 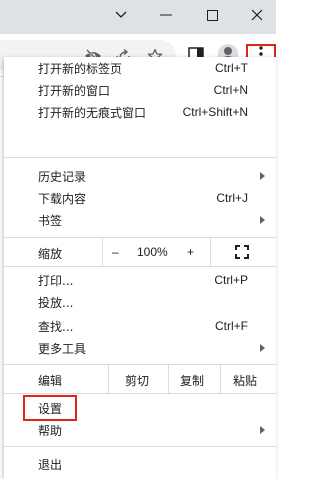 I want to click on menu-item-label: 打开新的窗口, so click(x=74, y=90).